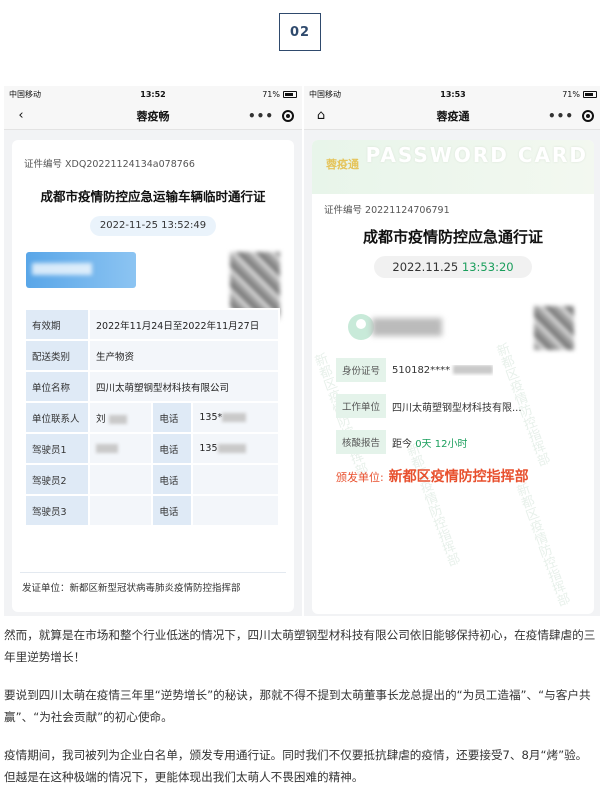  I want to click on issuer-value: 新都区疫情防控指挥部, so click(458, 477).